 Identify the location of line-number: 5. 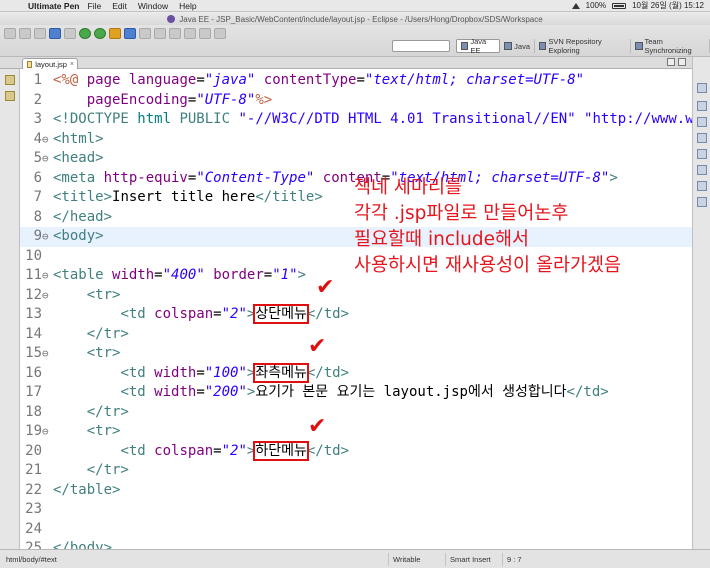
(37, 158).